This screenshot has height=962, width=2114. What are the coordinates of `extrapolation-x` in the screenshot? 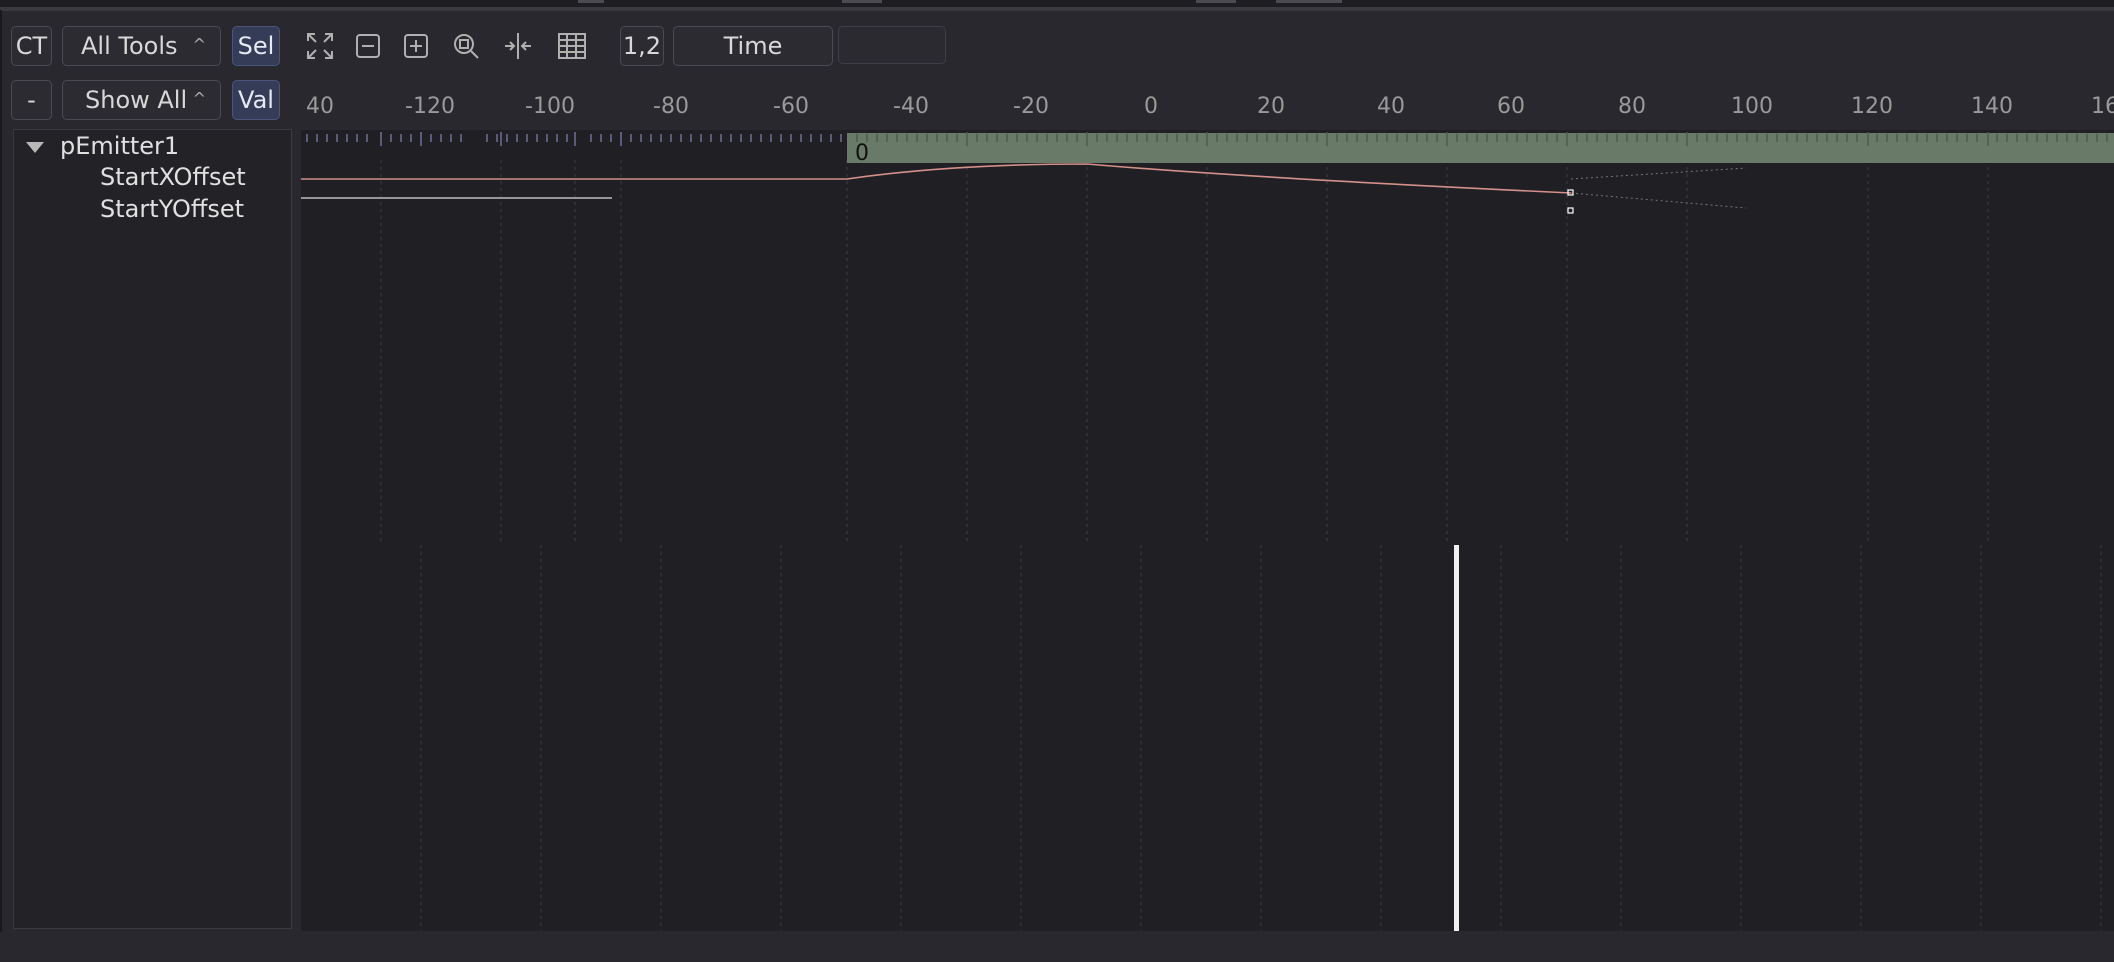 It's located at (1658, 173).